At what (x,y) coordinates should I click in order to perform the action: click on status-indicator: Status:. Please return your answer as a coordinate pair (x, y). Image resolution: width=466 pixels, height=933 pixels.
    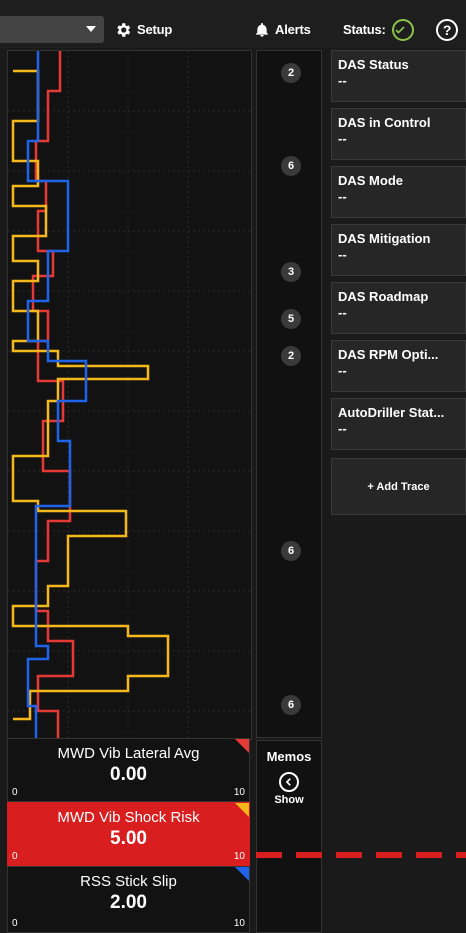
    Looking at the image, I should click on (378, 29).